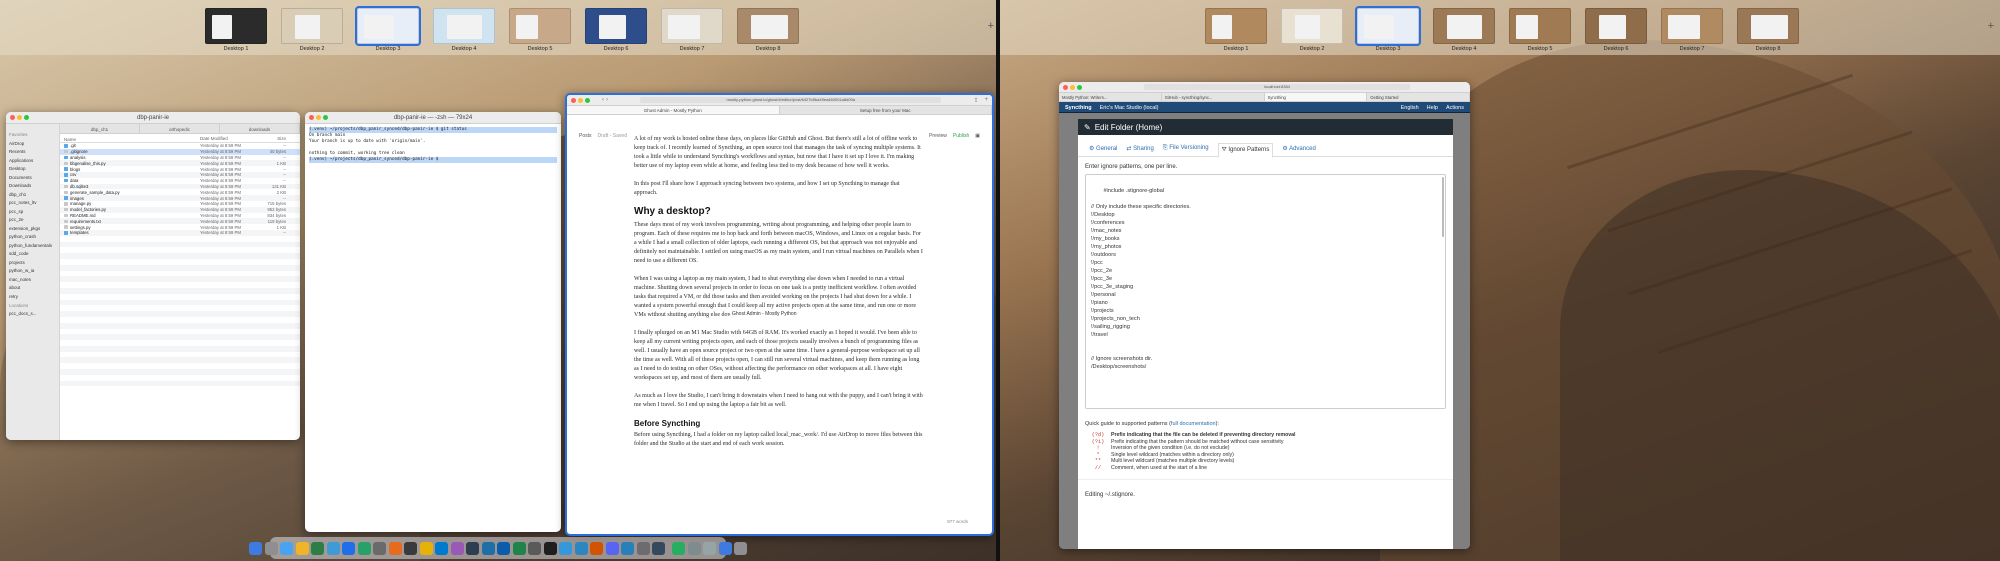  I want to click on file-row: templates Yesterday at 8:59 PM --, so click(180, 232).